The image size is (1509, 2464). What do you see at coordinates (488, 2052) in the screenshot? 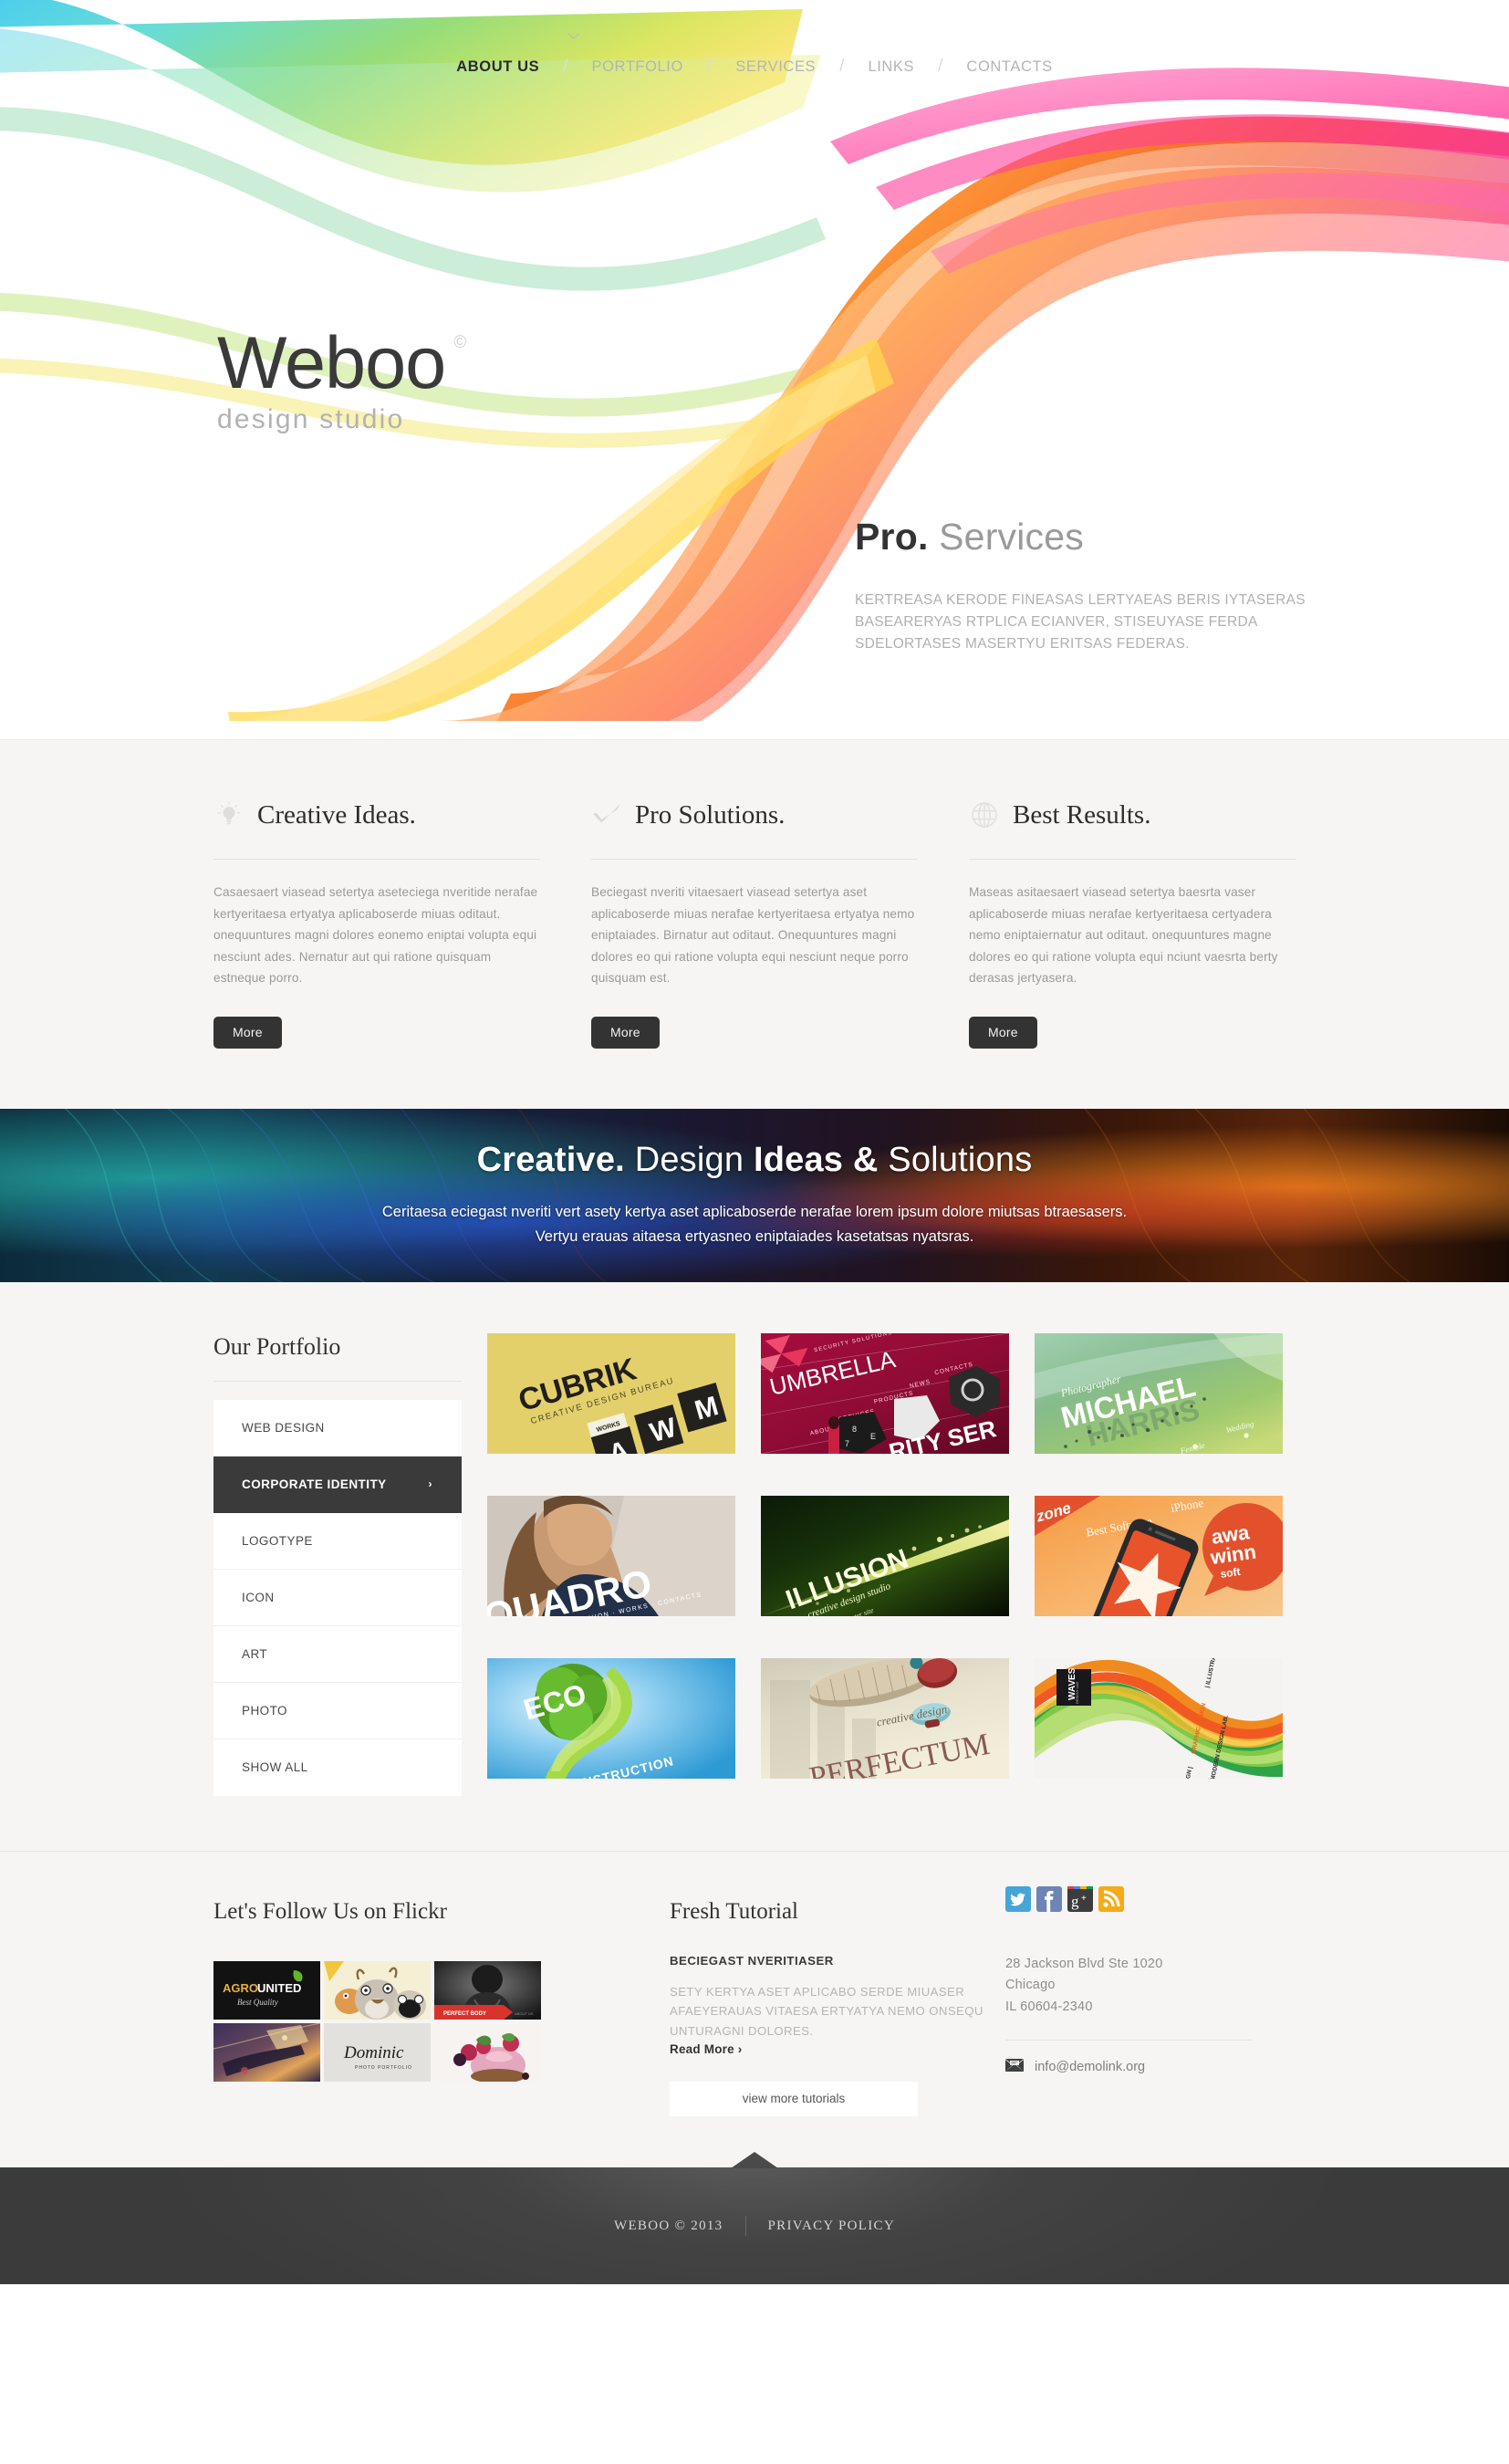
I see `flickr-photo-berry-cake` at bounding box center [488, 2052].